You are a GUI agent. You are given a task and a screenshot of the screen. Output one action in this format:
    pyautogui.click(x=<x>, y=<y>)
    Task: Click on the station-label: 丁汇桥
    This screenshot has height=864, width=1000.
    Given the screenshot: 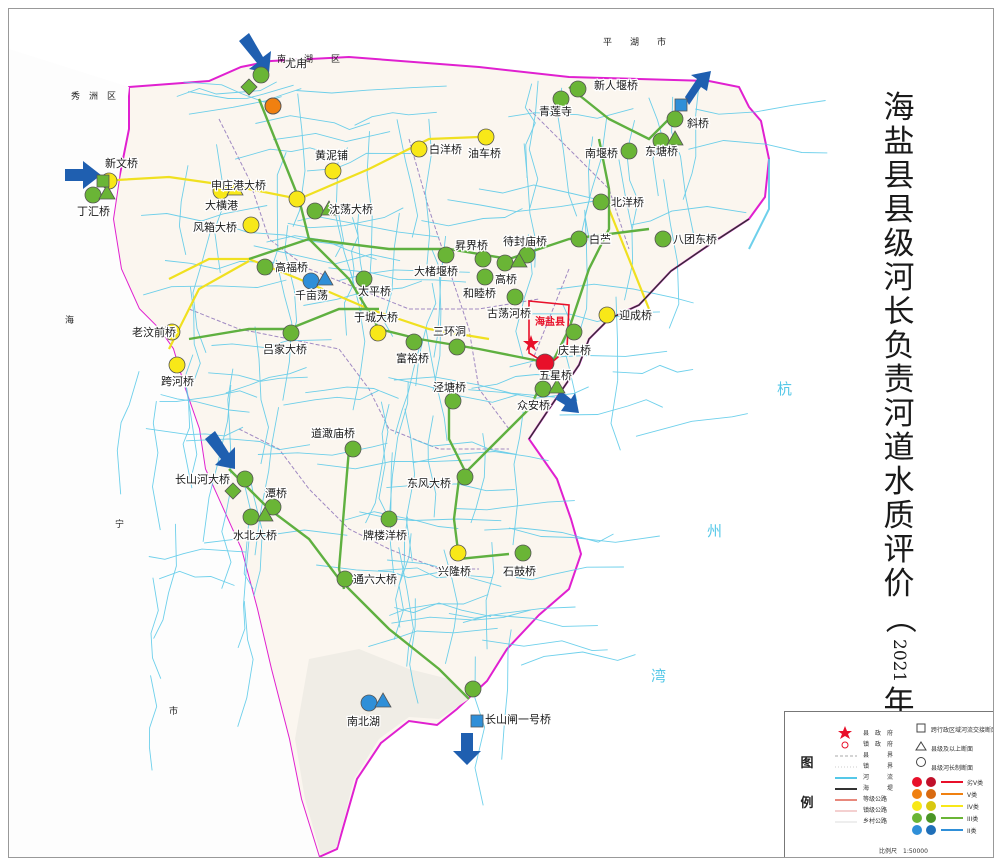 What is the action you would take?
    pyautogui.click(x=93, y=211)
    